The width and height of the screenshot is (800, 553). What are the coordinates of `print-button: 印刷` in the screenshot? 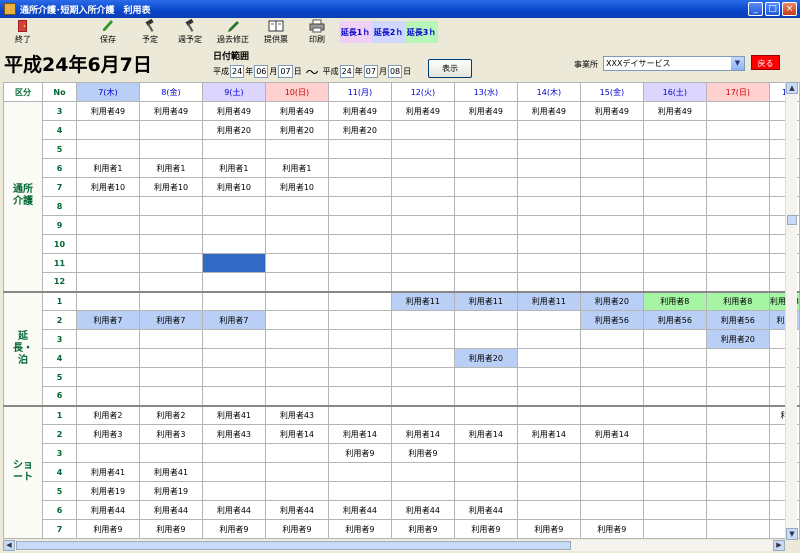 It's located at (317, 32).